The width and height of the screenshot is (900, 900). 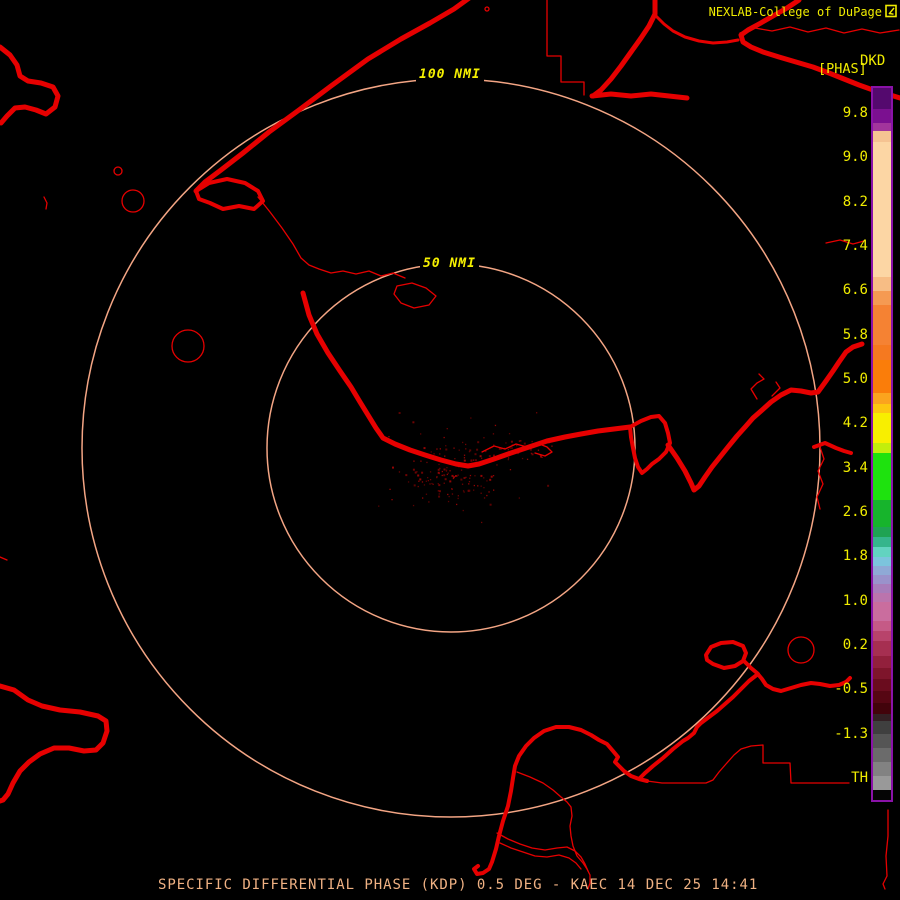 I want to click on product-unit-label: [PHAS], so click(x=842, y=69).